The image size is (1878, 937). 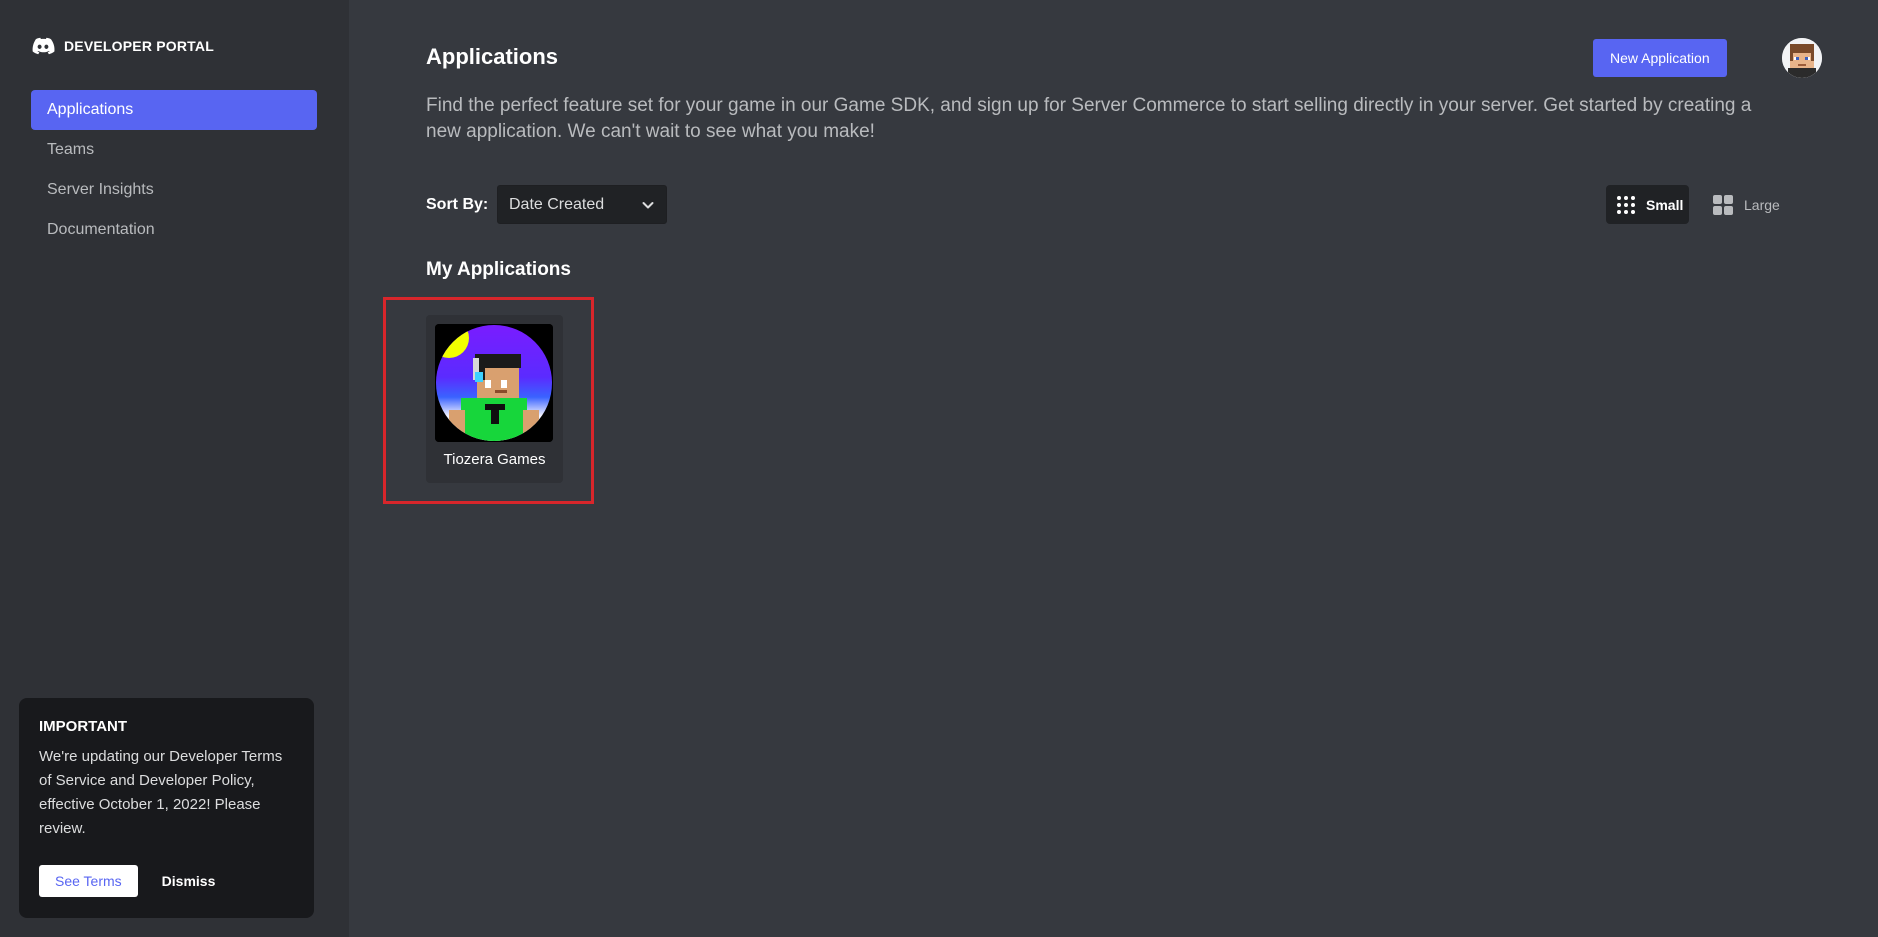 I want to click on brand: DEVELOPER PORTAL, so click(x=122, y=46).